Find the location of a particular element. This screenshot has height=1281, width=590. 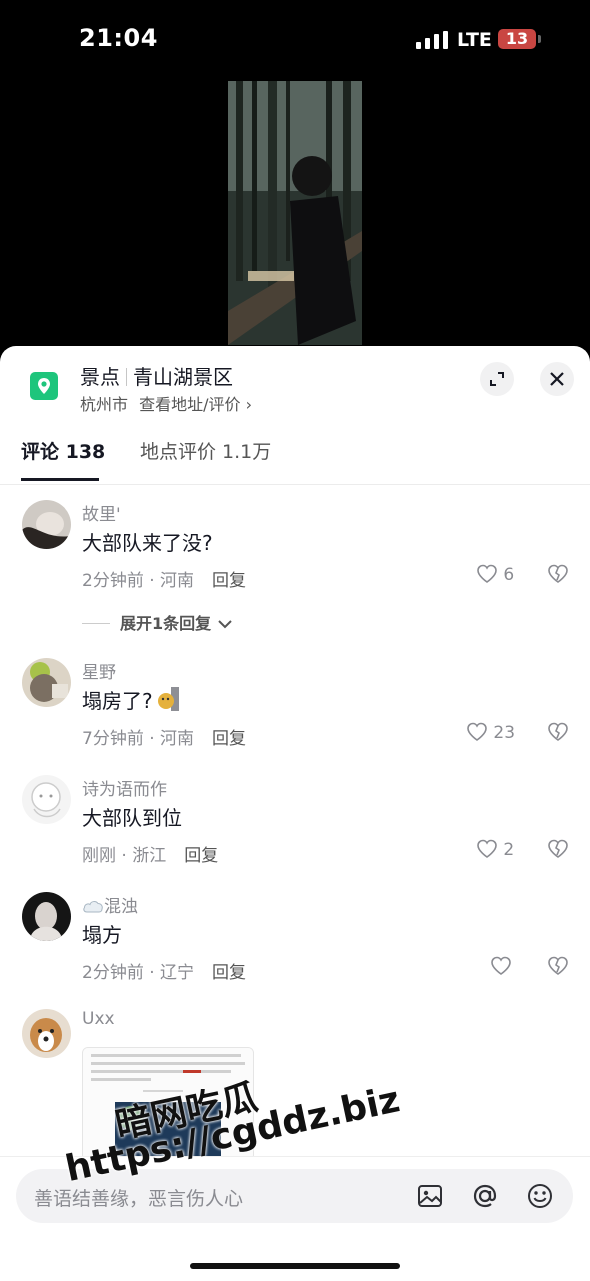

divider-line is located at coordinates (96, 623).